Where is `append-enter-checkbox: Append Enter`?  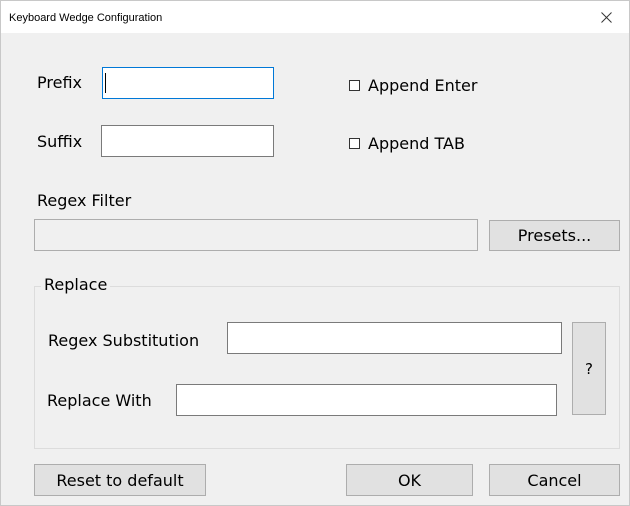
append-enter-checkbox: Append Enter is located at coordinates (413, 85).